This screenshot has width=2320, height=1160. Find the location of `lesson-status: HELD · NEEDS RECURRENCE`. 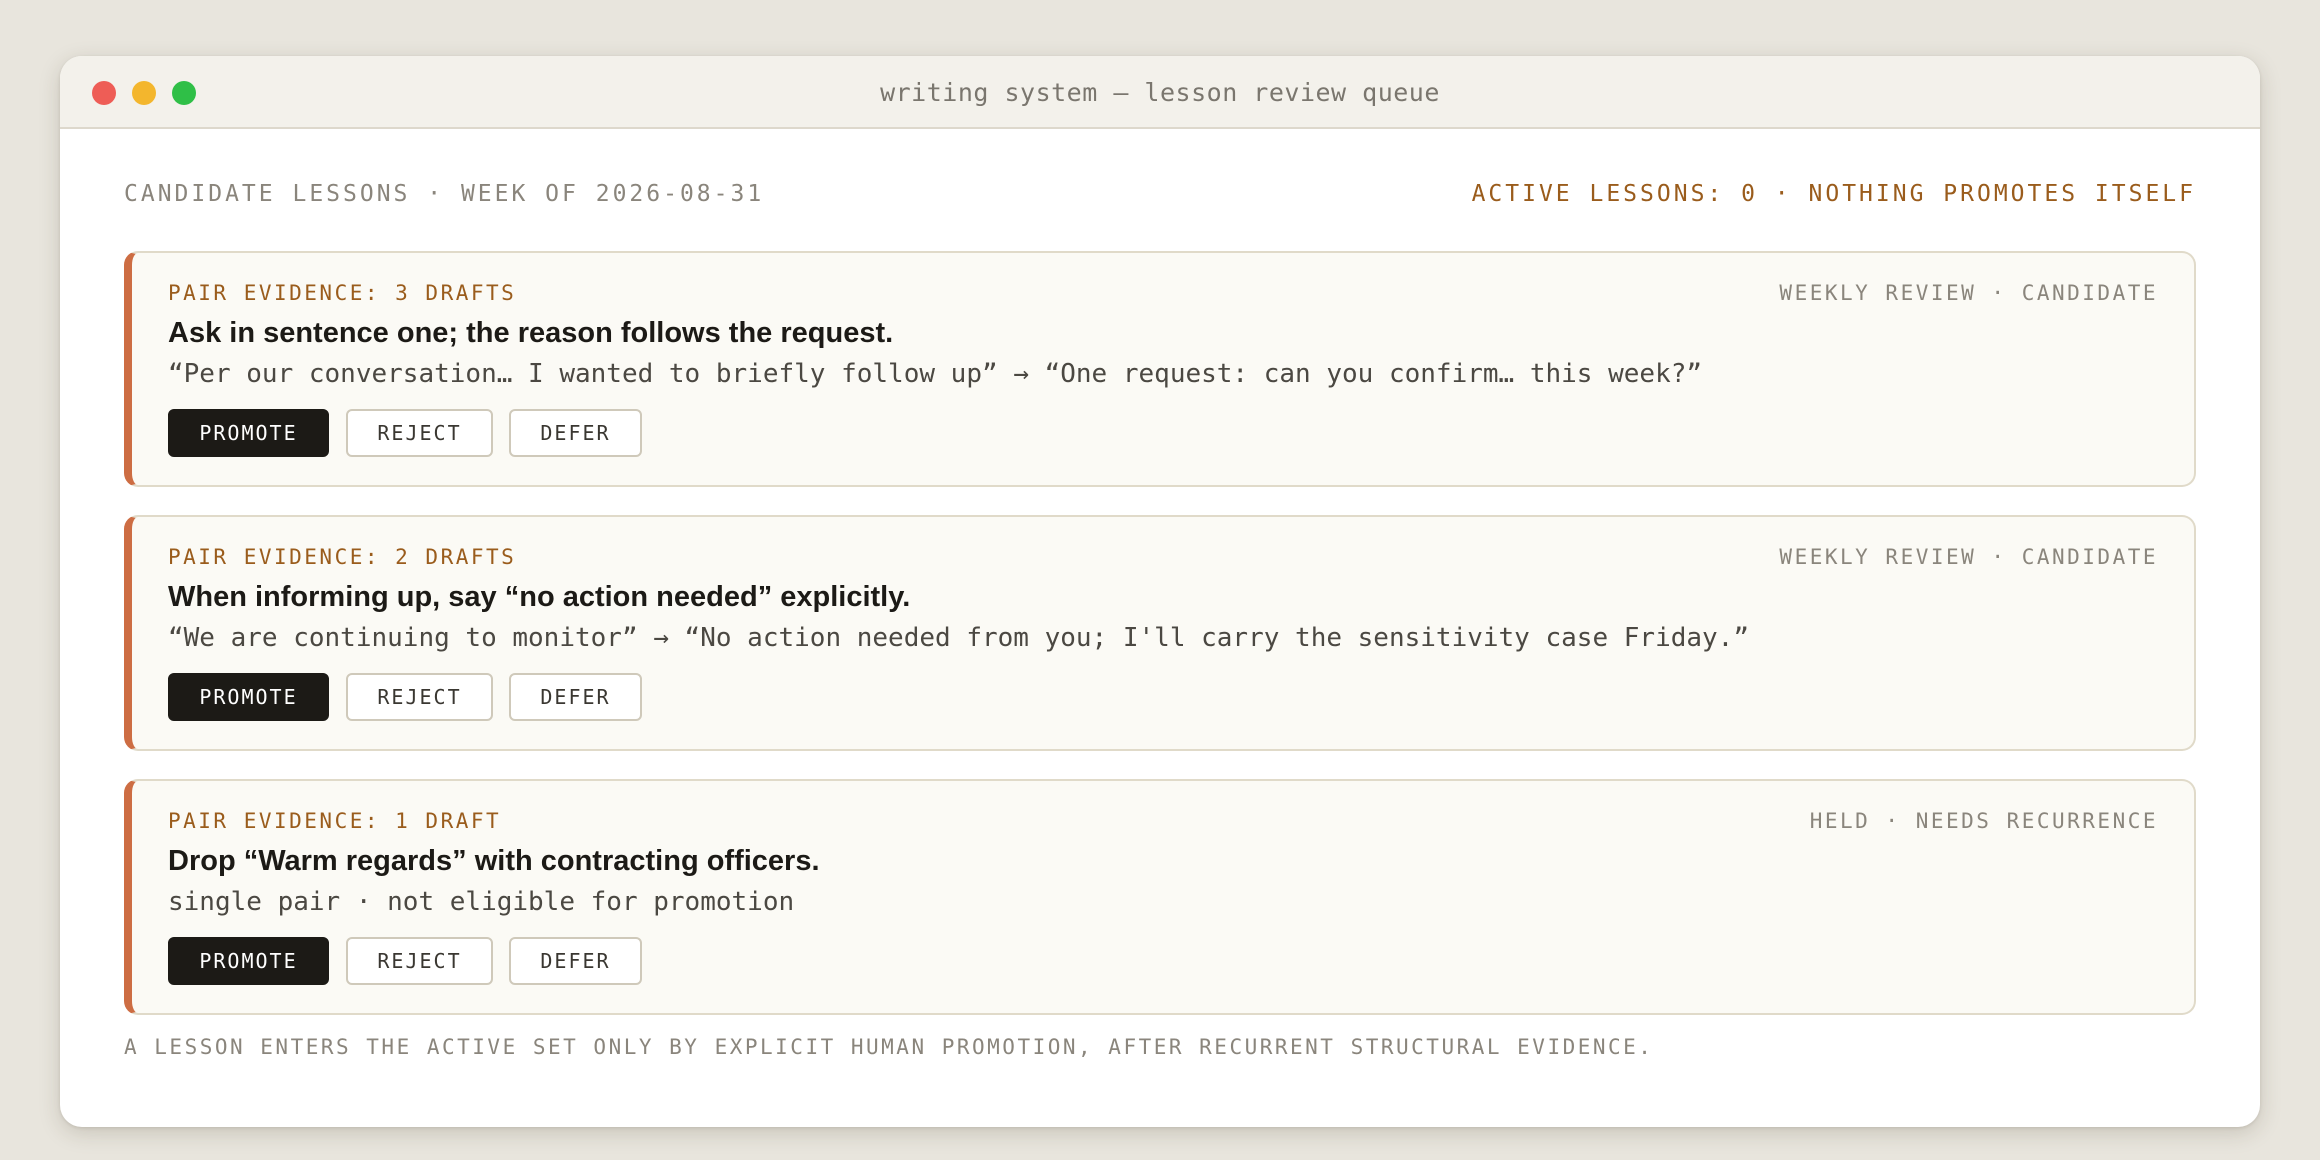

lesson-status: HELD · NEEDS RECURRENCE is located at coordinates (1983, 821).